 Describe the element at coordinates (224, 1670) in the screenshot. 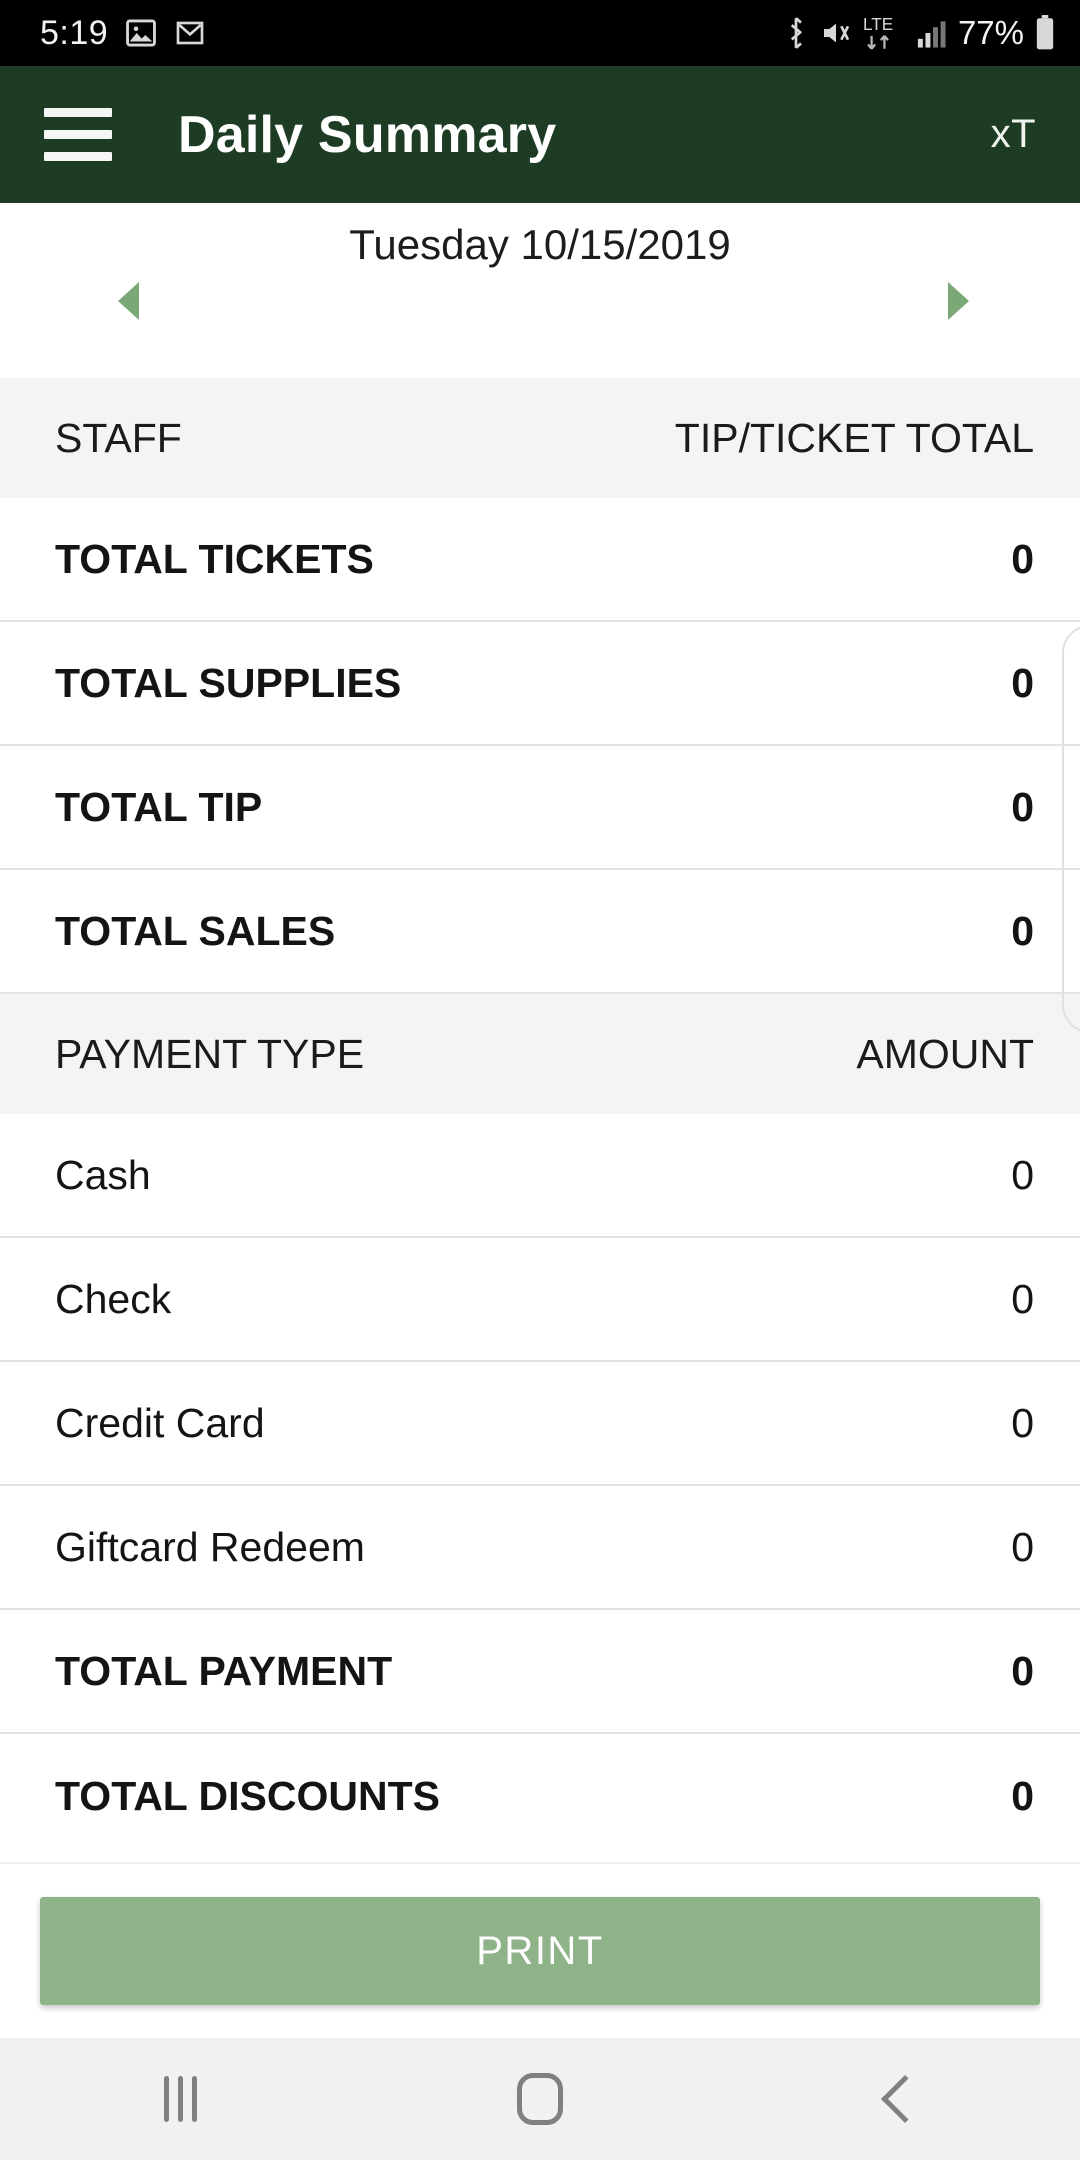

I see `row-label: TOTAL PAYMENT` at that location.